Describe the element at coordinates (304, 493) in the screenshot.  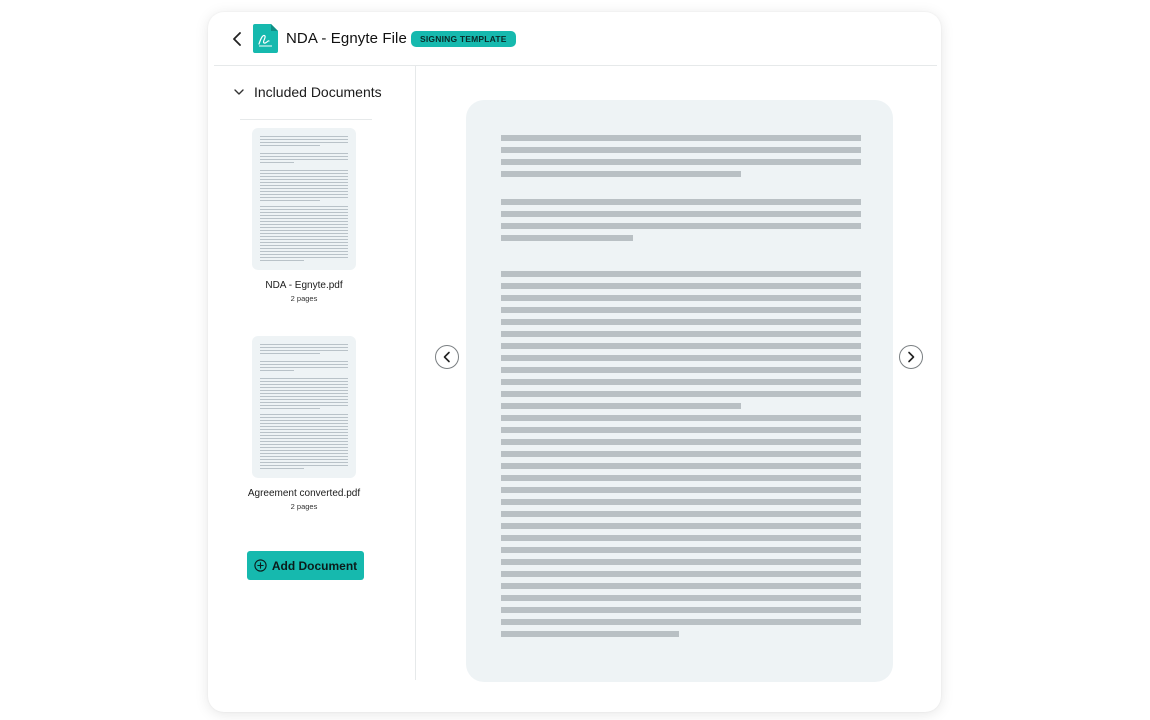
I see `document-name: Agreement converted.pdf` at that location.